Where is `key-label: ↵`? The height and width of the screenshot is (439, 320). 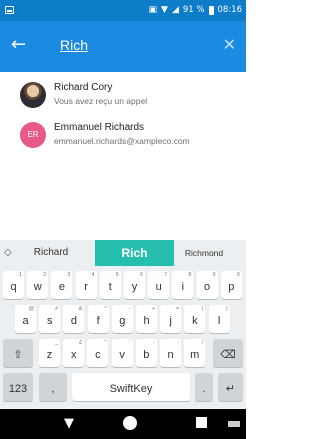
key-label: ↵ is located at coordinates (230, 389).